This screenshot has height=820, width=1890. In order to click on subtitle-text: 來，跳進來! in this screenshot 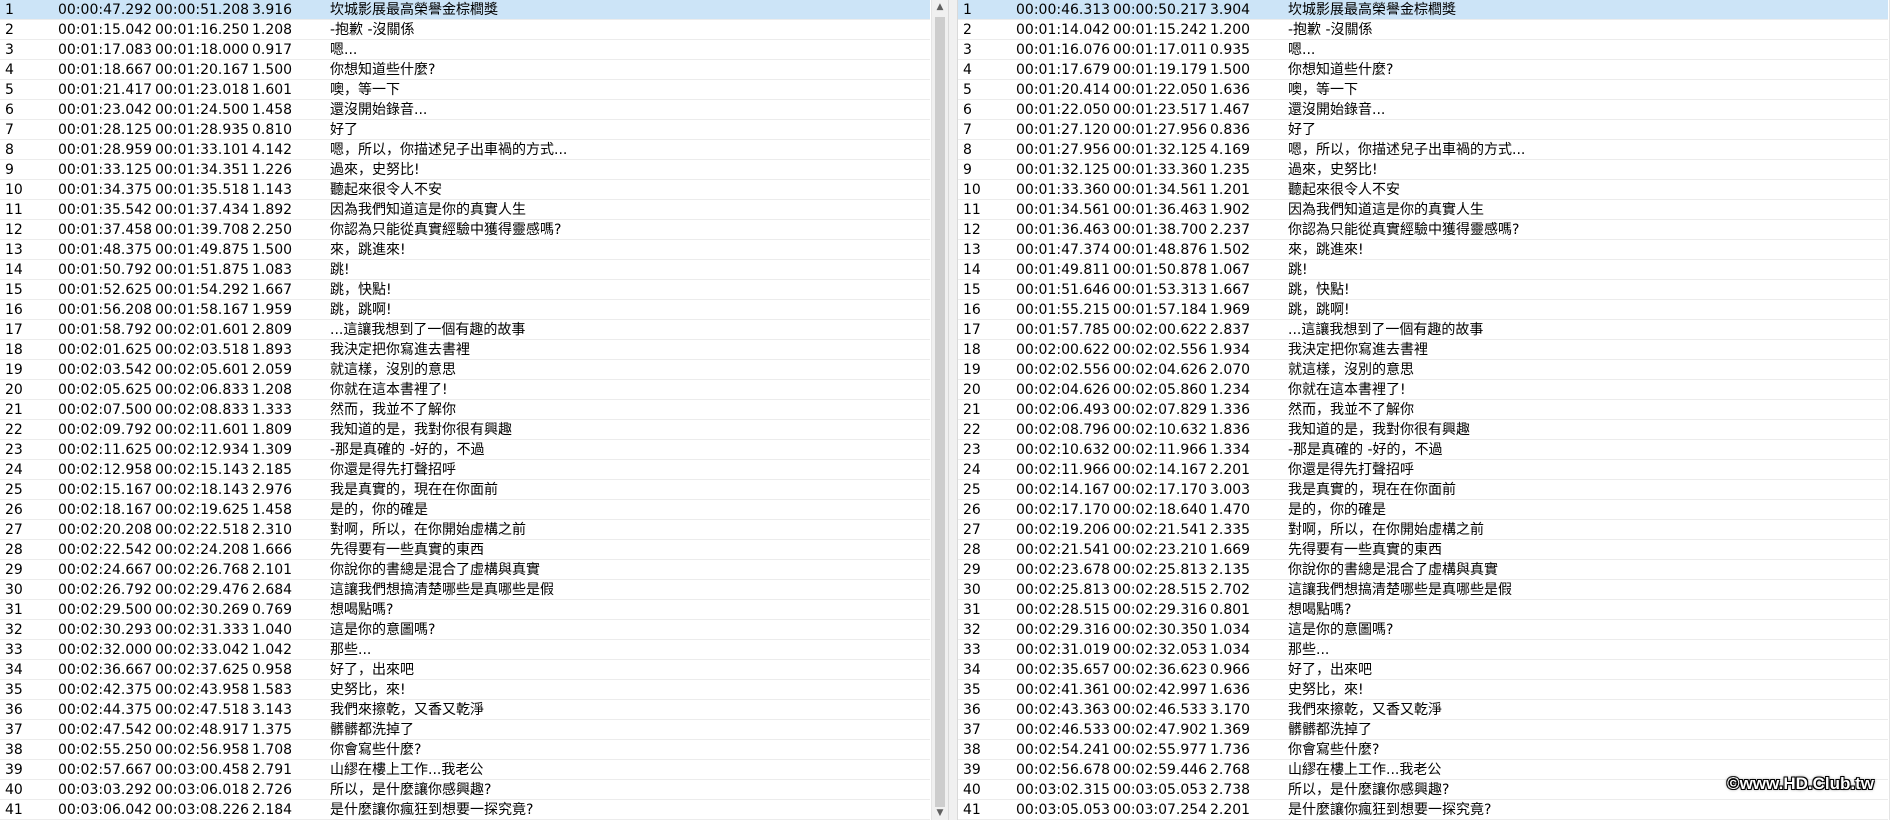, I will do `click(1326, 250)`.